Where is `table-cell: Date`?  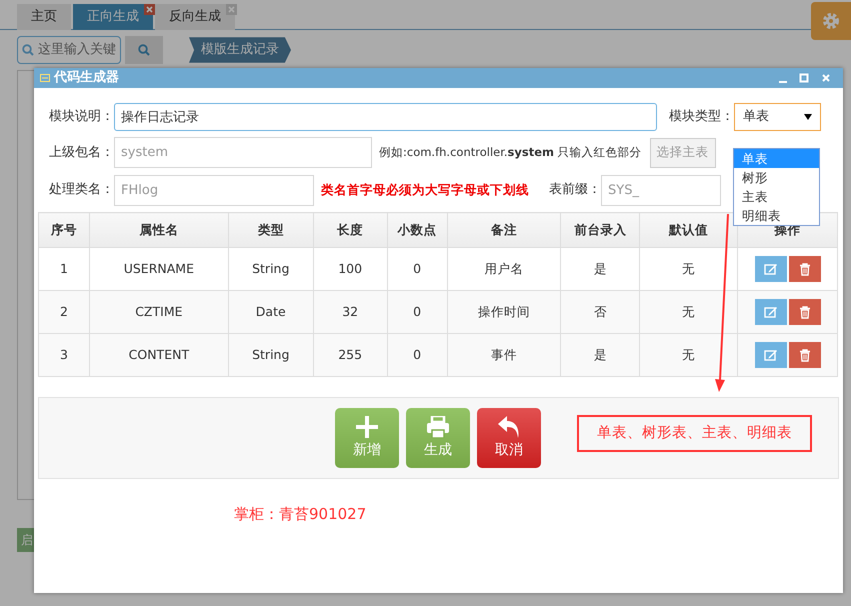 table-cell: Date is located at coordinates (271, 312).